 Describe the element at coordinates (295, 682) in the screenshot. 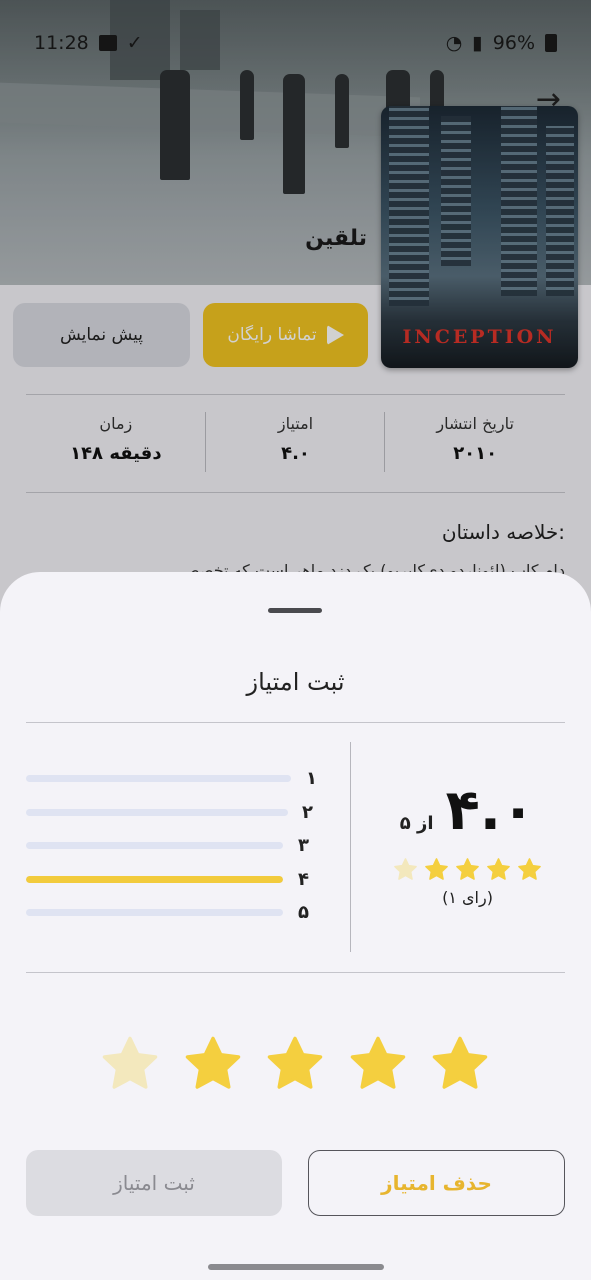

I see `sheet-title: ثبت امتیاز` at that location.